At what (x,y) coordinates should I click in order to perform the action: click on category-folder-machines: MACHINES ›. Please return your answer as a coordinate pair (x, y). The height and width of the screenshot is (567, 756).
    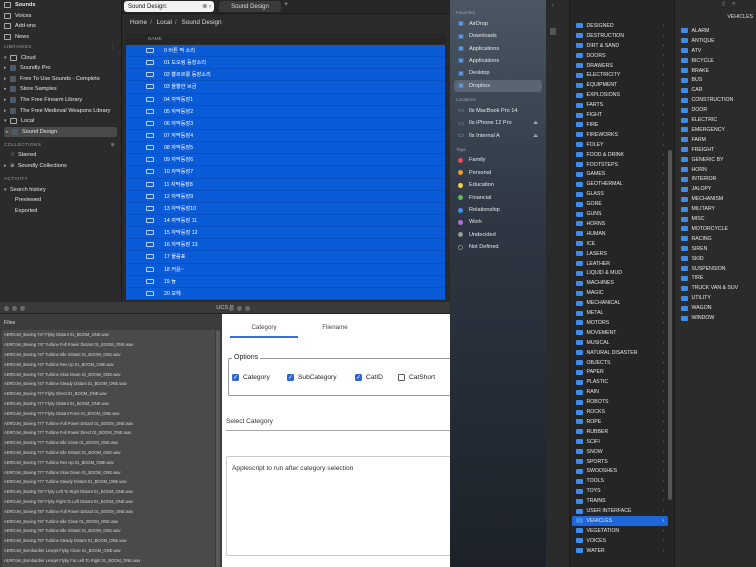
    Looking at the image, I should click on (620, 283).